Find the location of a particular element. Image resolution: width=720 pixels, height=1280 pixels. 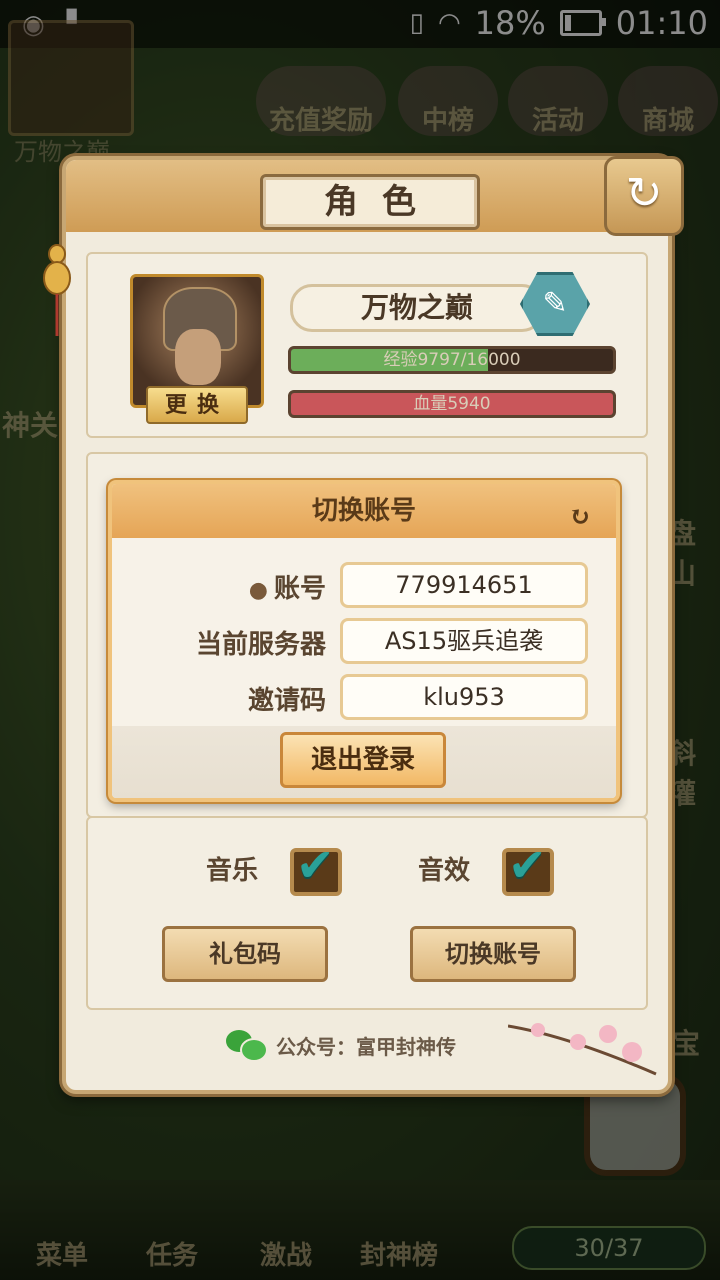

gift-code-button: 礼包码 is located at coordinates (245, 954).